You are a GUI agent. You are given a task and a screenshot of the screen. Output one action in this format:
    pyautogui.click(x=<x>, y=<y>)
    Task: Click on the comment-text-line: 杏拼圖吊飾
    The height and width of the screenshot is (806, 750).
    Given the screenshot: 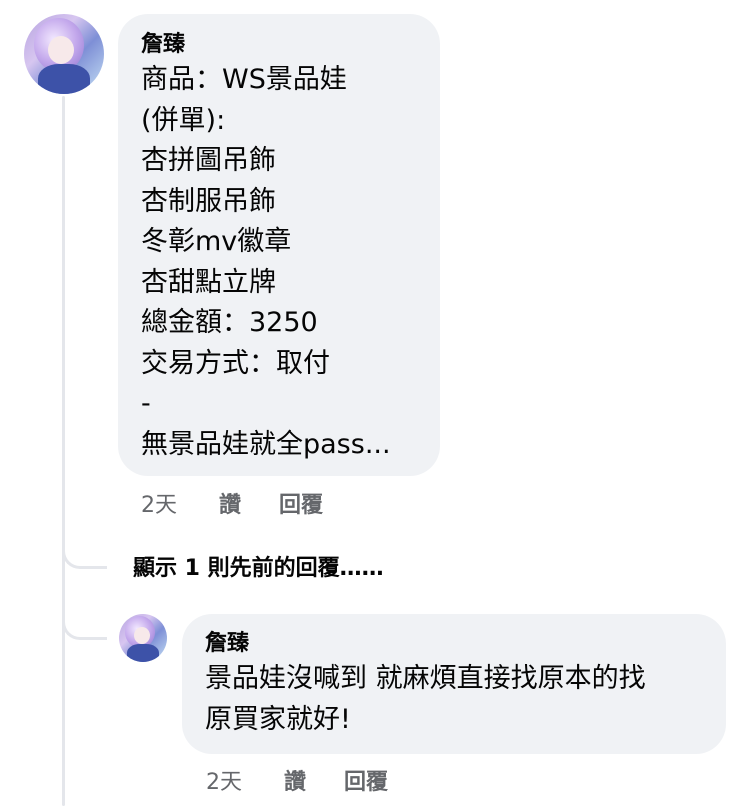 What is the action you would take?
    pyautogui.click(x=208, y=160)
    